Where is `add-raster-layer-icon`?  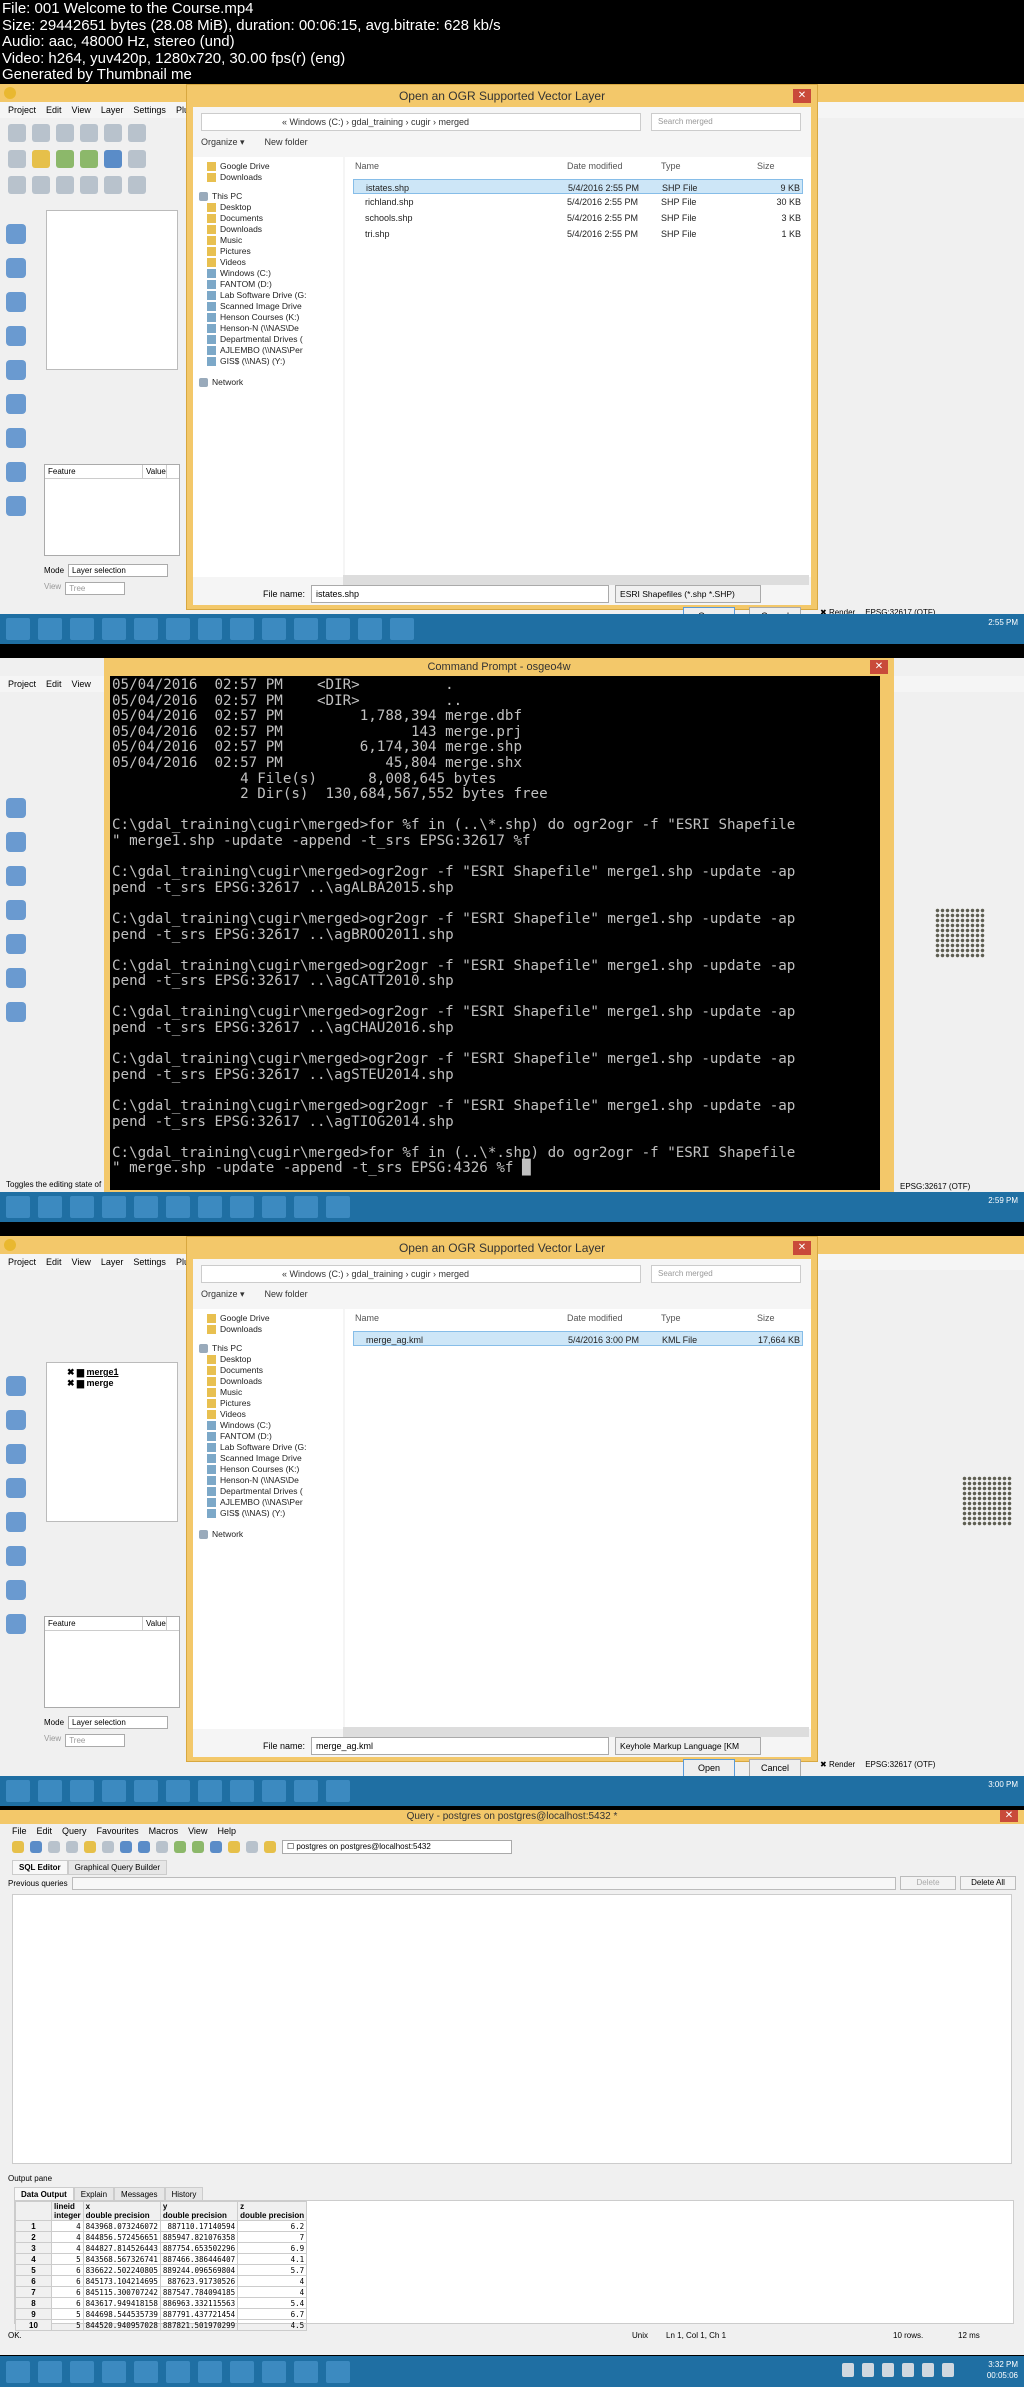
add-raster-layer-icon is located at coordinates (16, 842).